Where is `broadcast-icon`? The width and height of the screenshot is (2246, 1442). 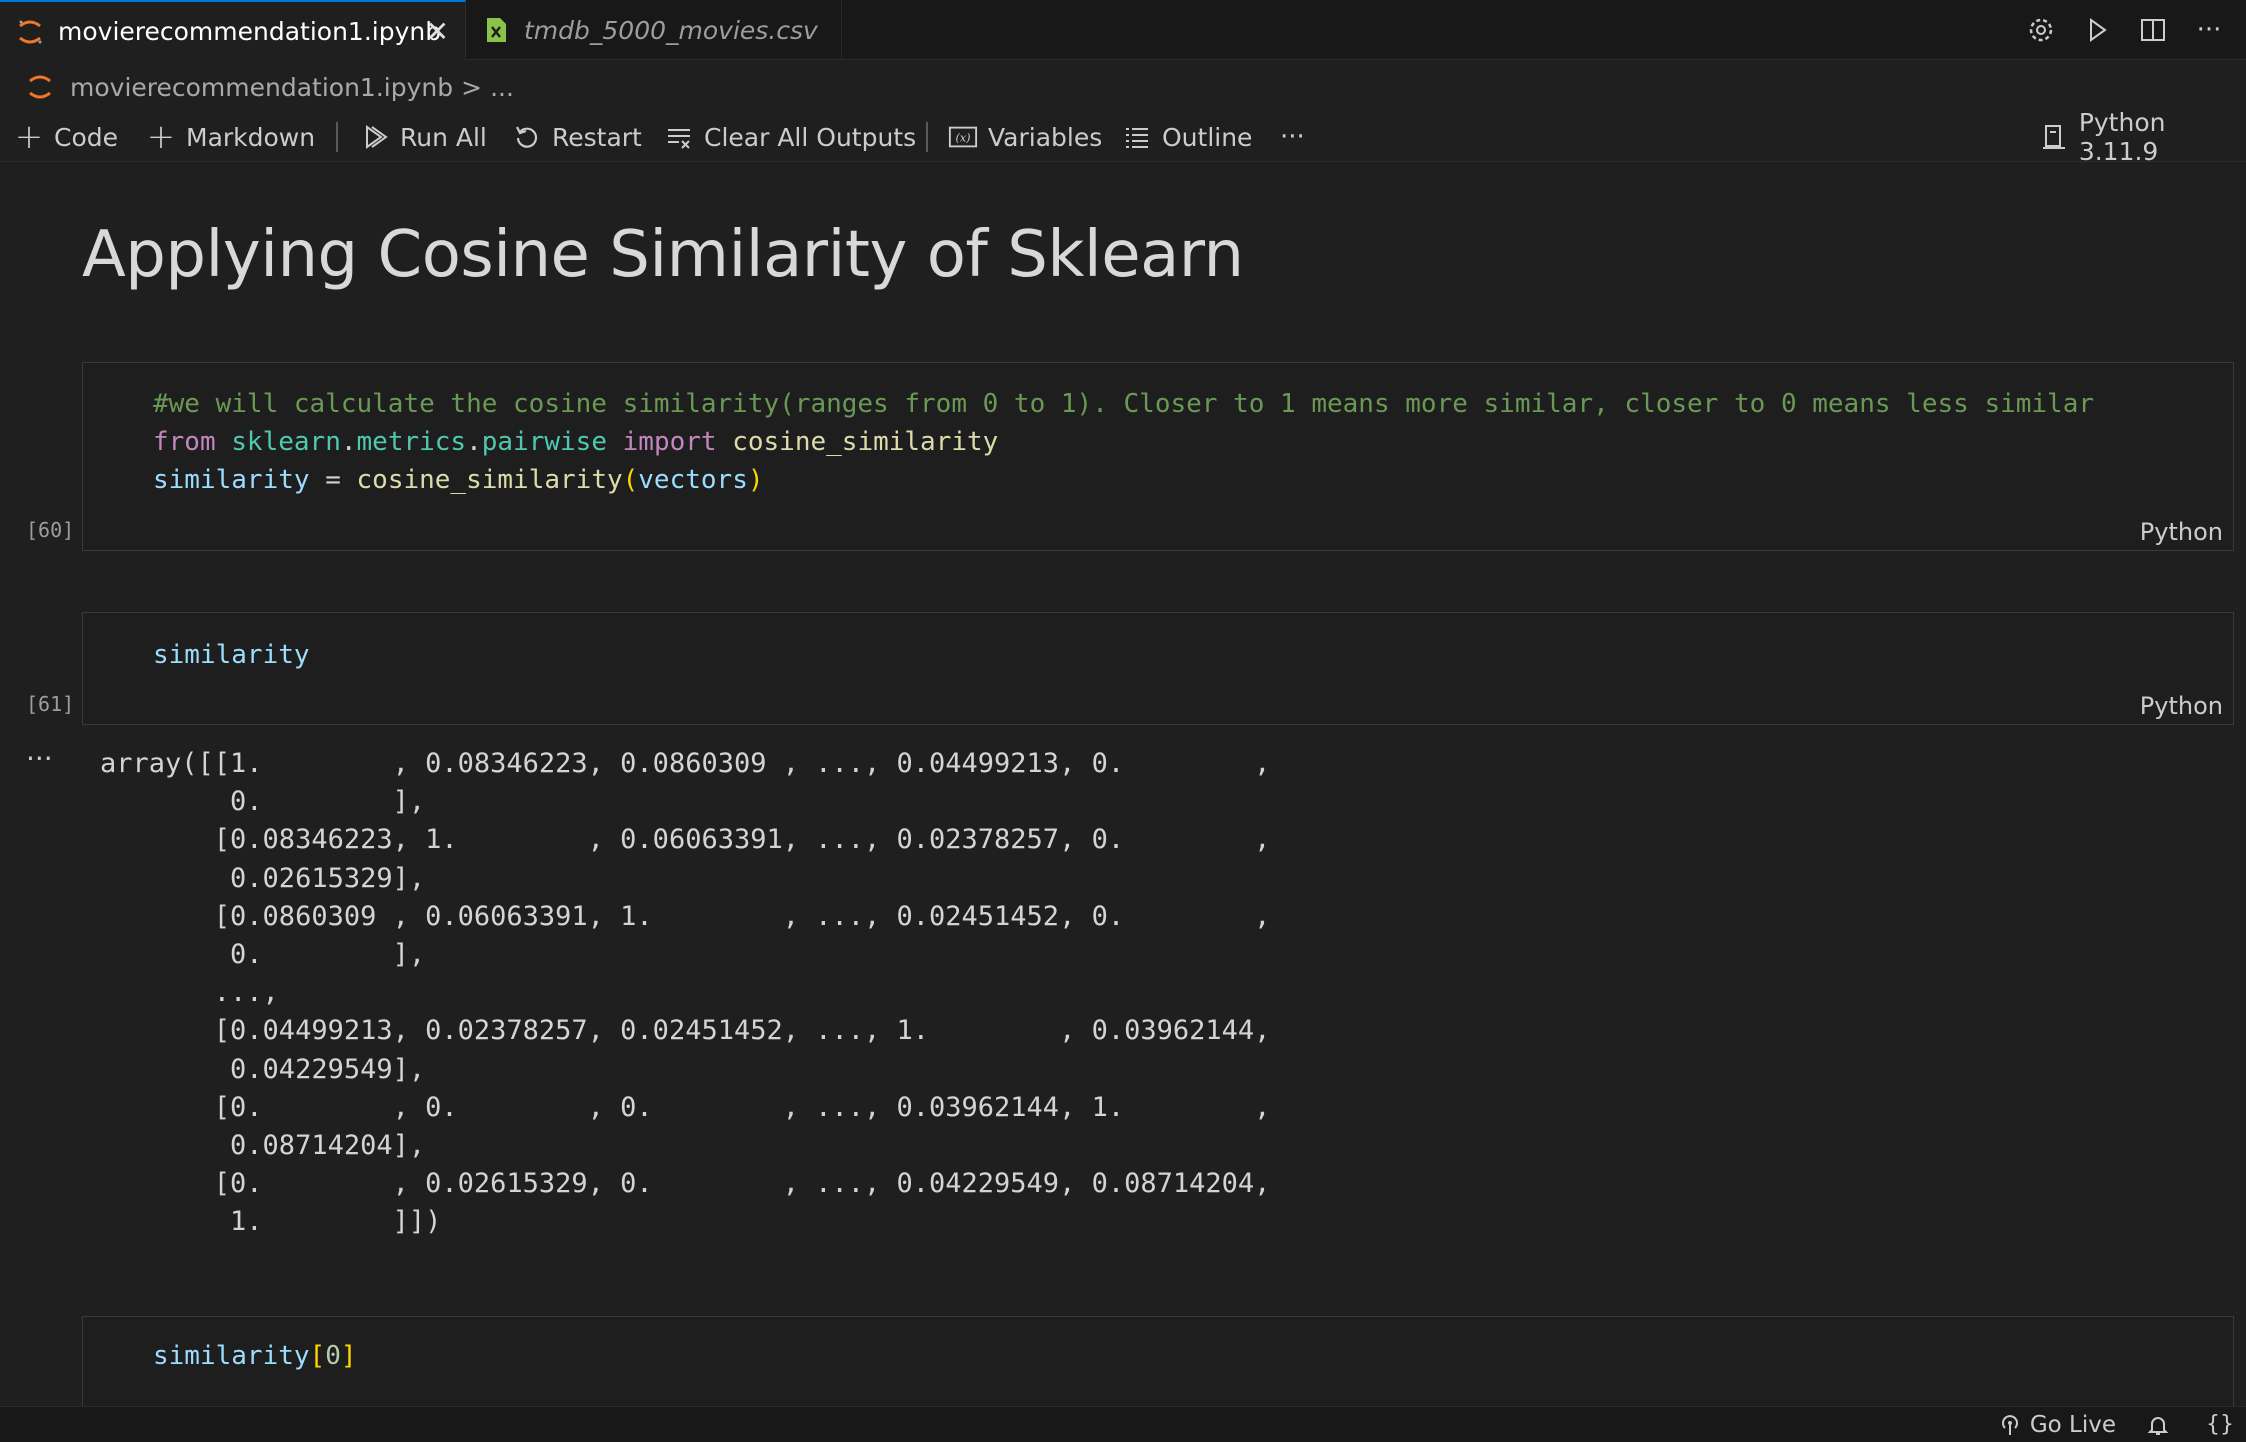
broadcast-icon is located at coordinates (2010, 1425).